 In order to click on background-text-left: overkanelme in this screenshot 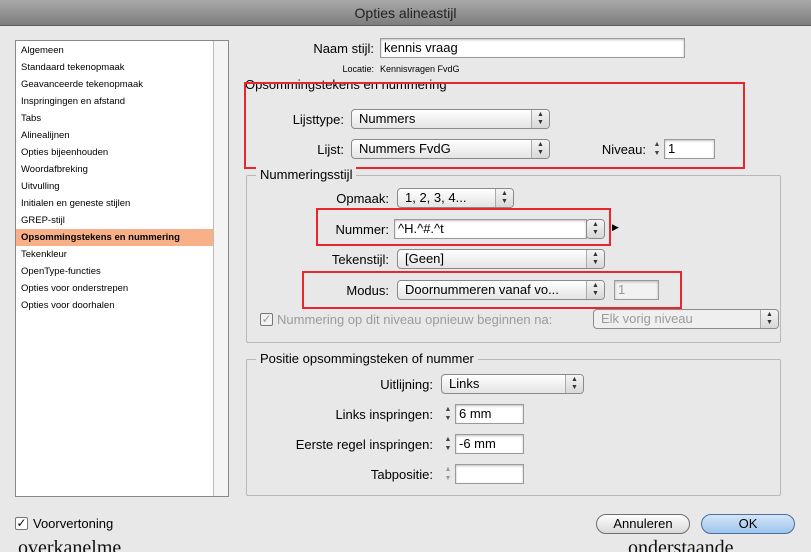, I will do `click(70, 544)`.